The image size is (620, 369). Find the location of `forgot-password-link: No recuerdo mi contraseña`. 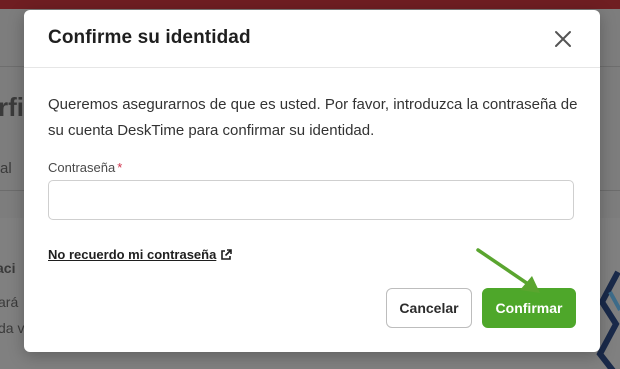

forgot-password-link: No recuerdo mi contraseña is located at coordinates (140, 254).